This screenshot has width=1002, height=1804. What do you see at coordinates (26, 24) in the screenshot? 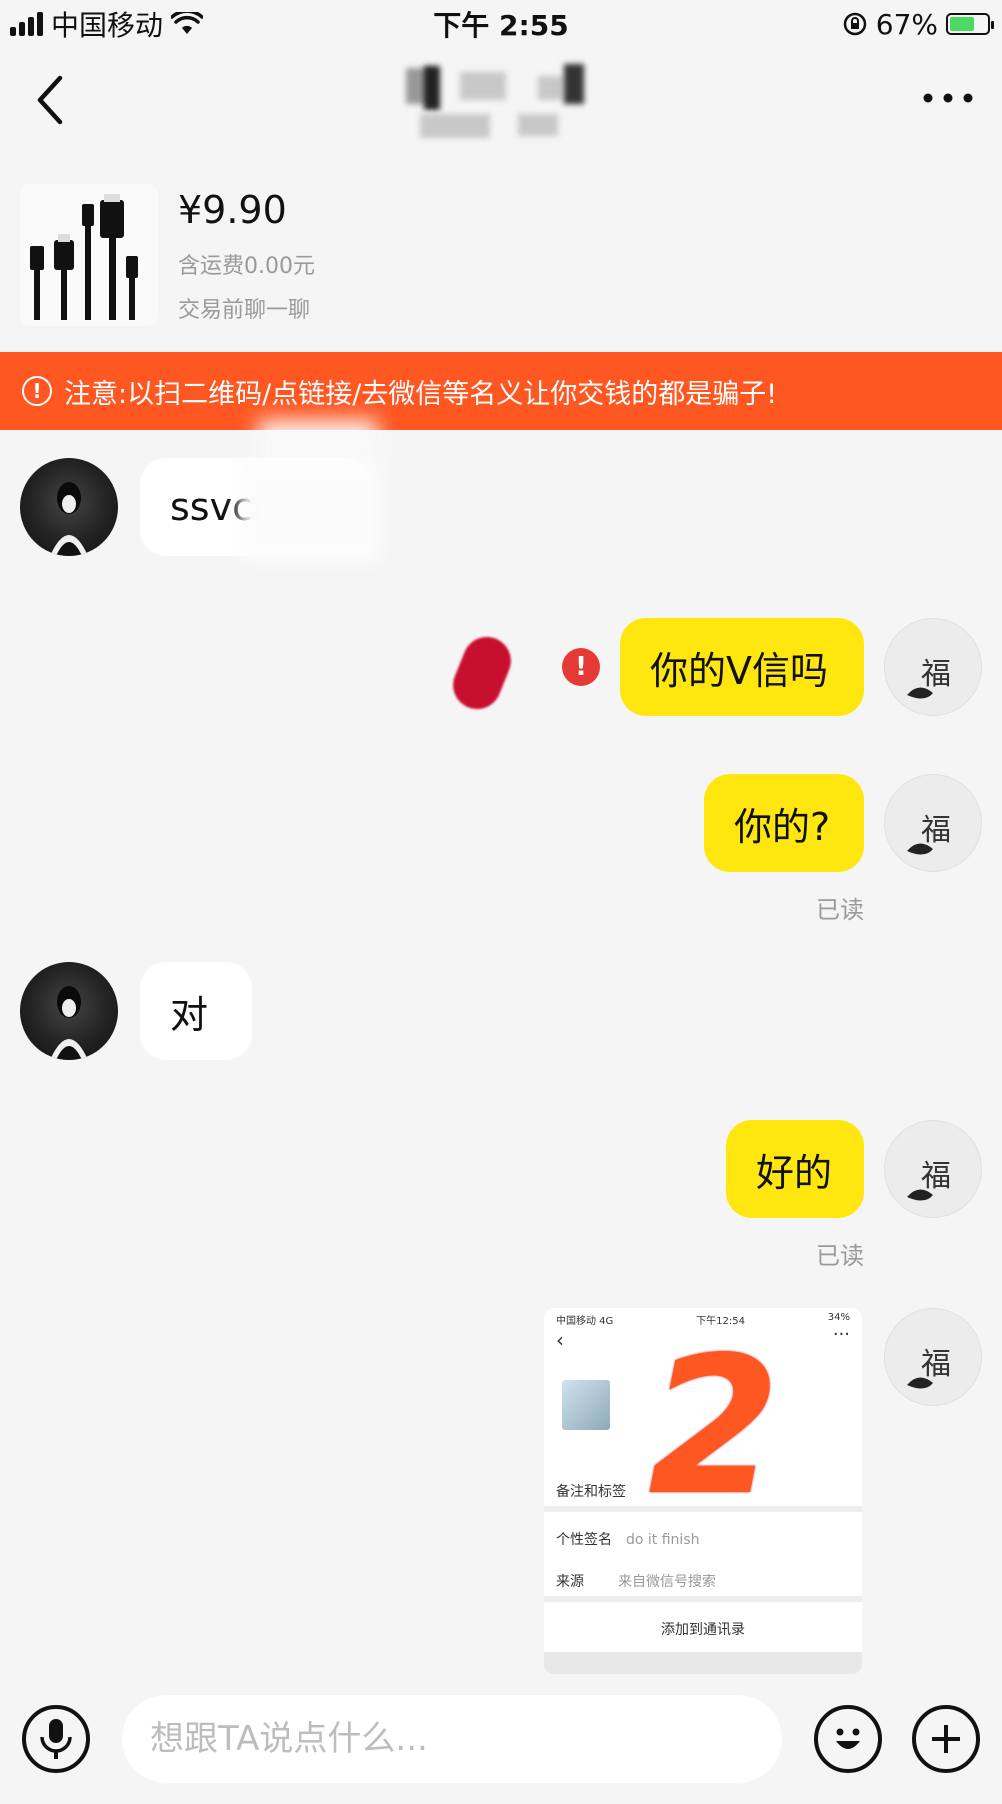
I see `signal-icon` at bounding box center [26, 24].